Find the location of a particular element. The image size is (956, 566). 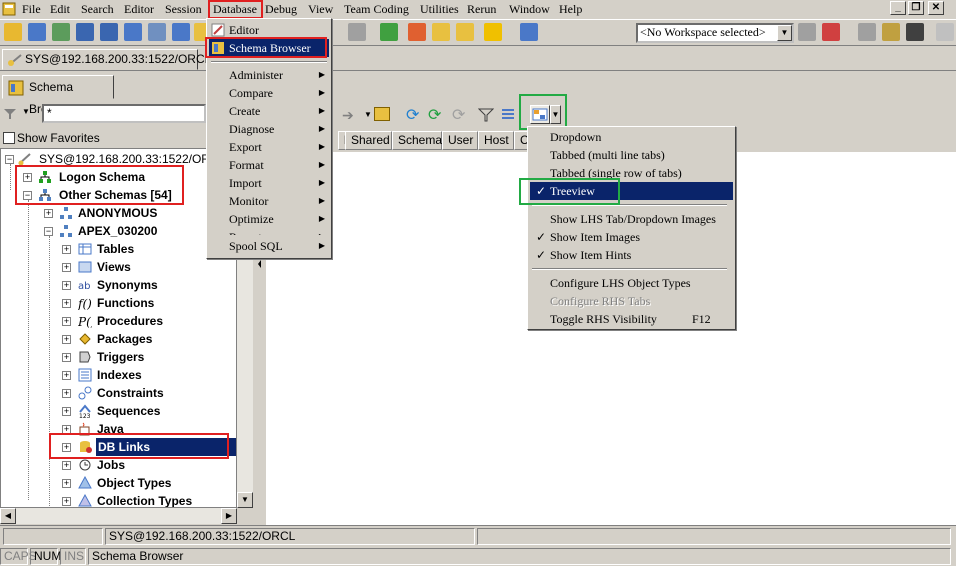

tree-item-packages: Packages is located at coordinates (124, 339).